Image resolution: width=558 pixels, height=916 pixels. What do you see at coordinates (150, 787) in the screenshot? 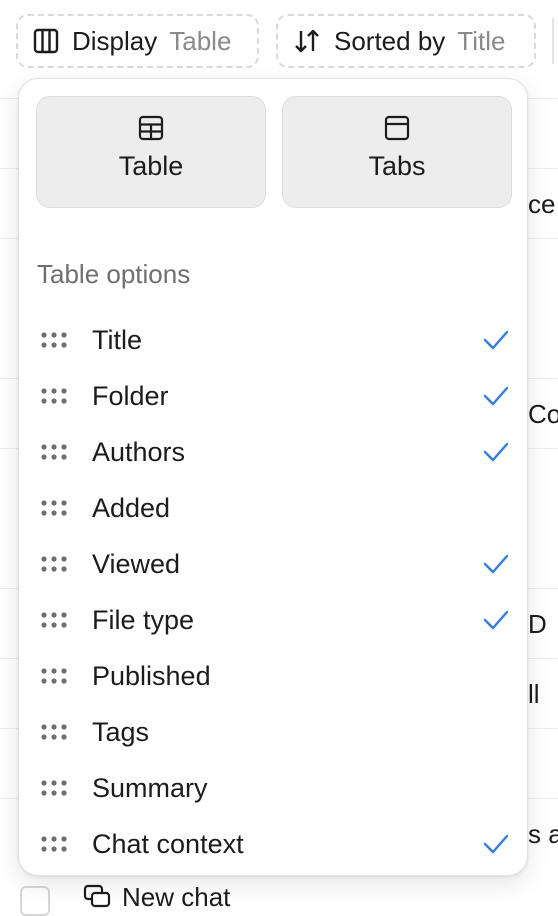
I see `option-label: Summary` at bounding box center [150, 787].